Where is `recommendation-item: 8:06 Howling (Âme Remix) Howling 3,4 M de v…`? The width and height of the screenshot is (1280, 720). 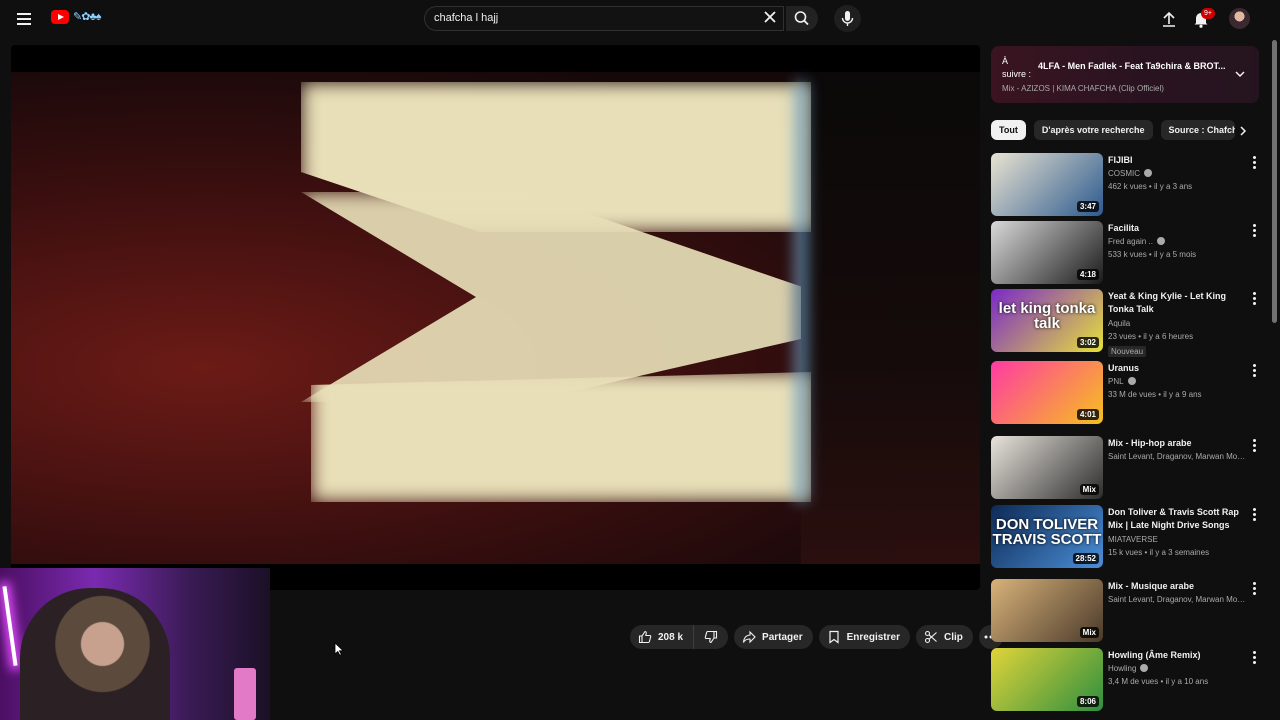 recommendation-item: 8:06 Howling (Âme Remix) Howling 3,4 M de v… is located at coordinates (1127, 681).